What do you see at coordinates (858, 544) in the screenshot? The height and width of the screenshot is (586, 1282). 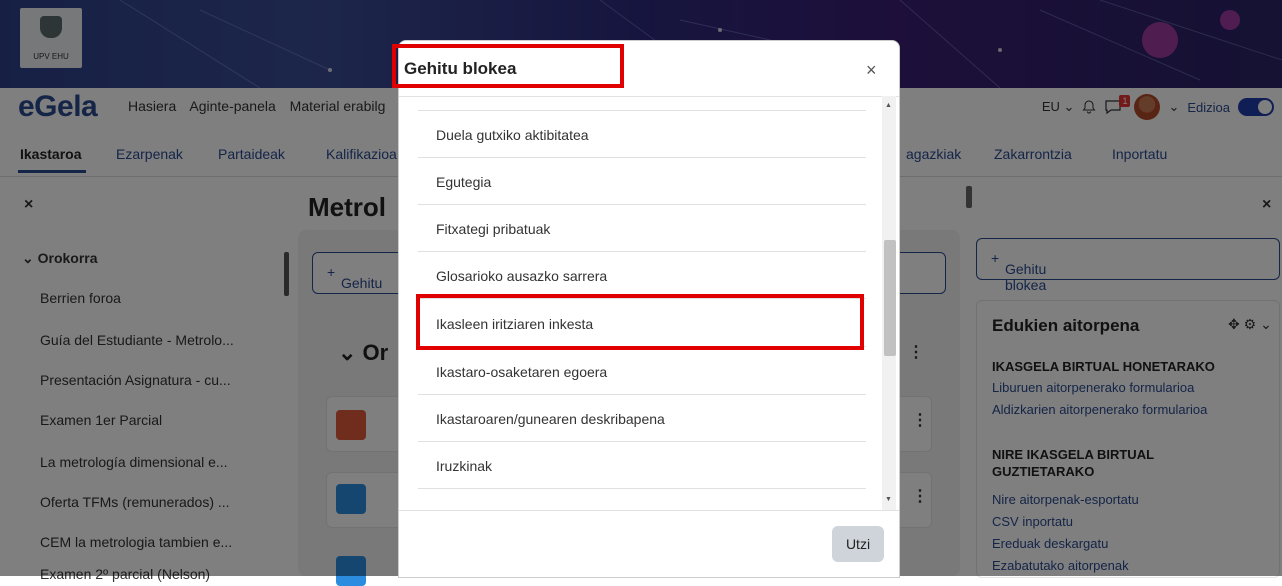 I see `cancel-button: Utzi` at bounding box center [858, 544].